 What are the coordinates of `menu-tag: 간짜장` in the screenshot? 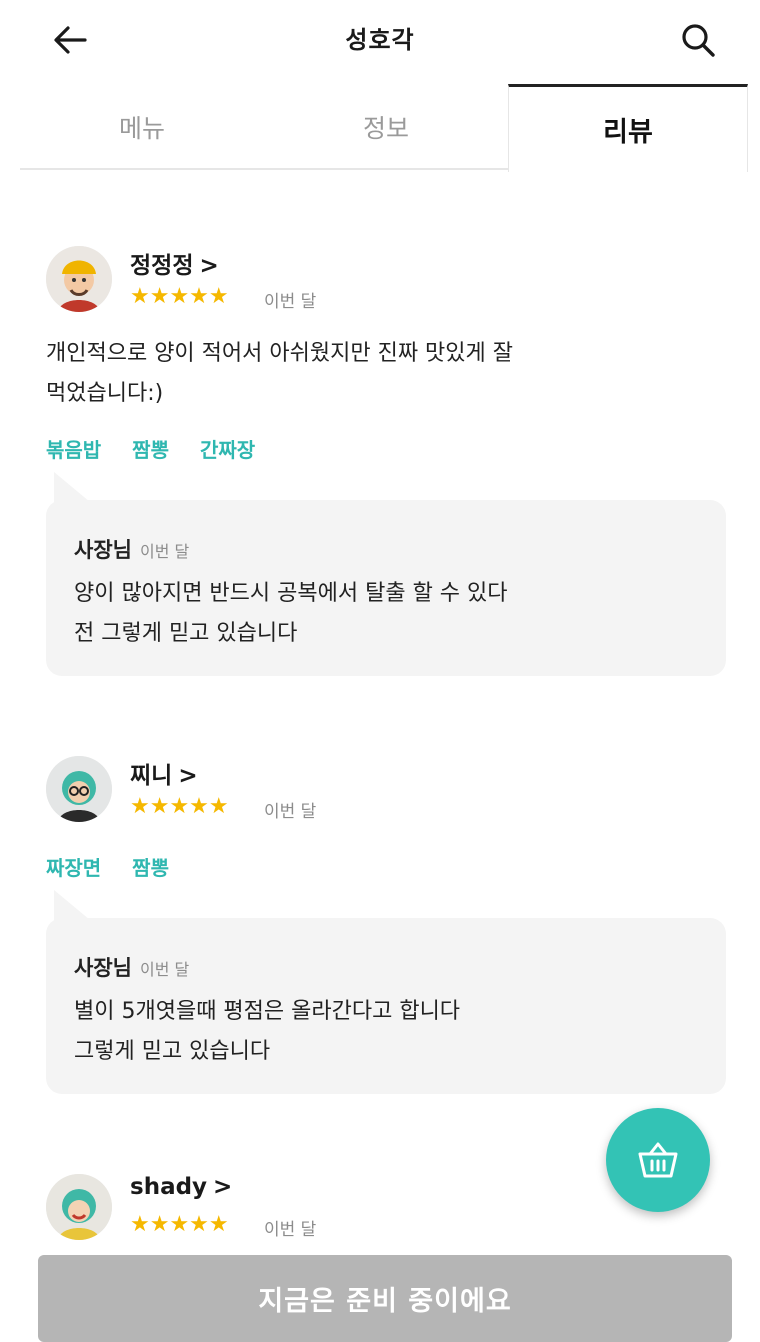 It's located at (227, 450).